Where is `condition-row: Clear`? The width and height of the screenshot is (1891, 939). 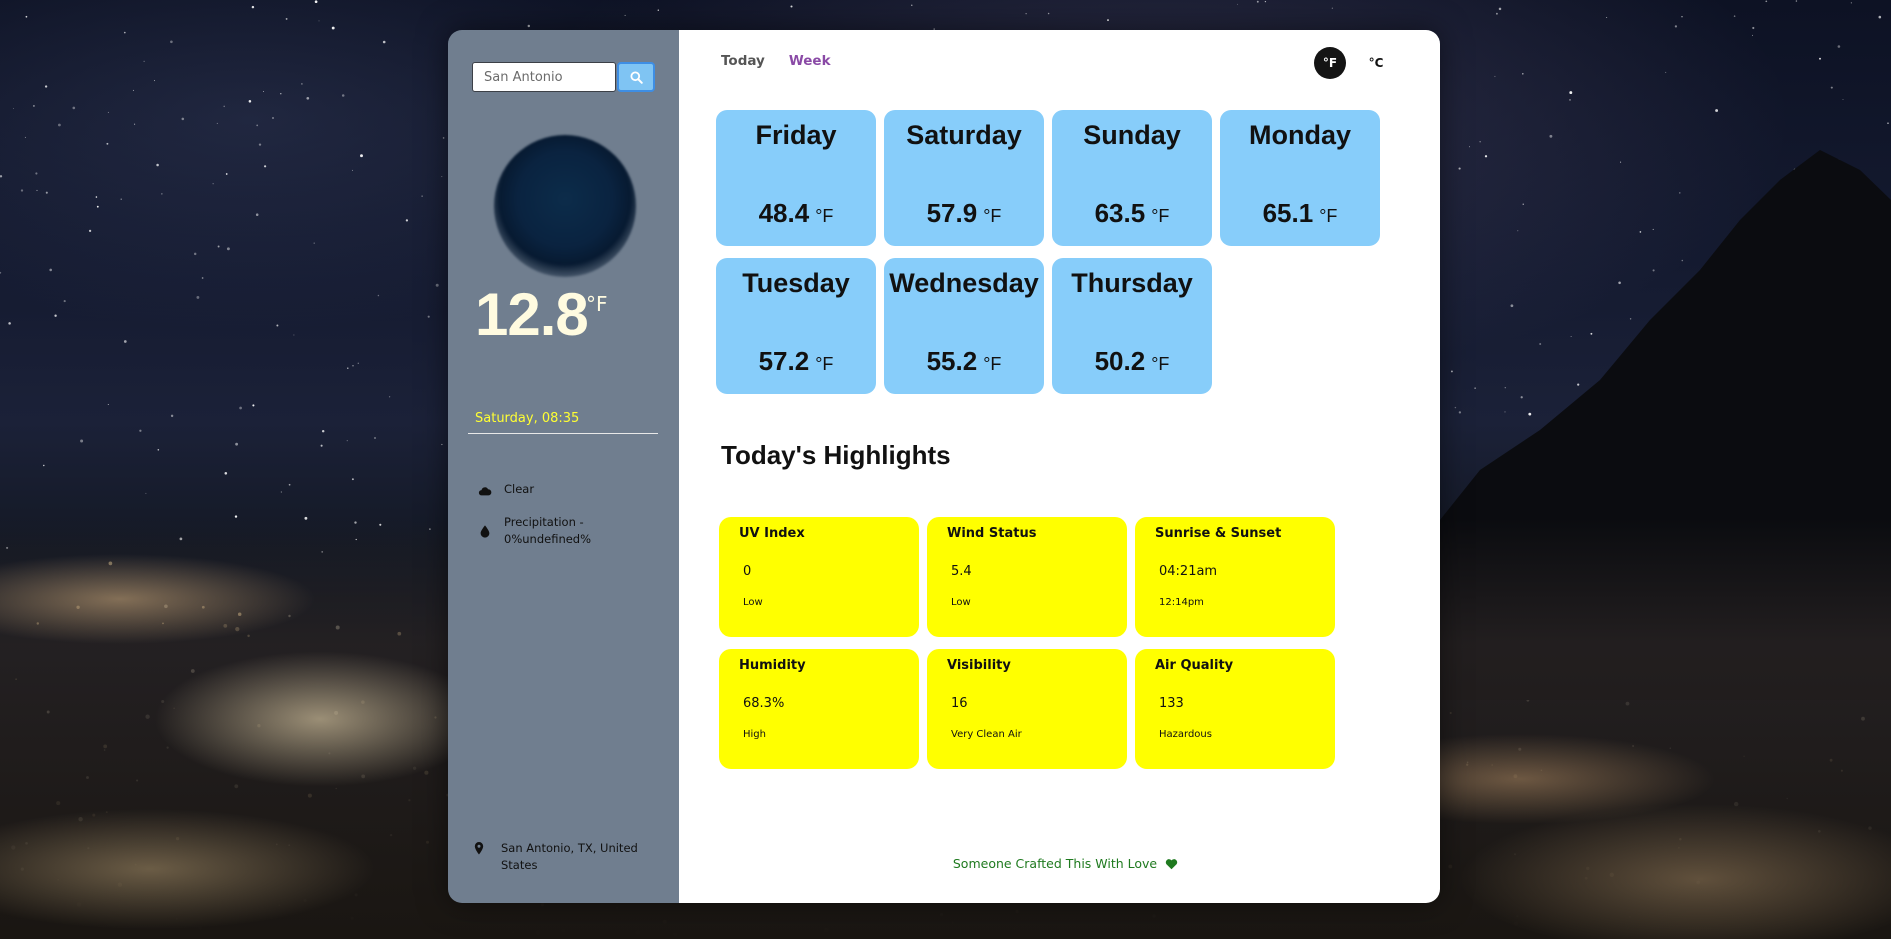 condition-row: Clear is located at coordinates (506, 489).